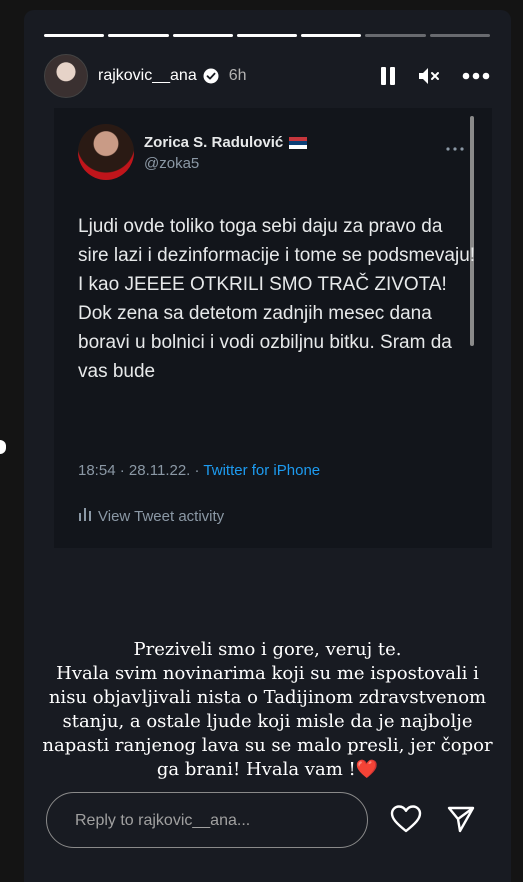 Image resolution: width=523 pixels, height=882 pixels. I want to click on caption-line: Preziveli smo i gore, veruj te., so click(267, 649).